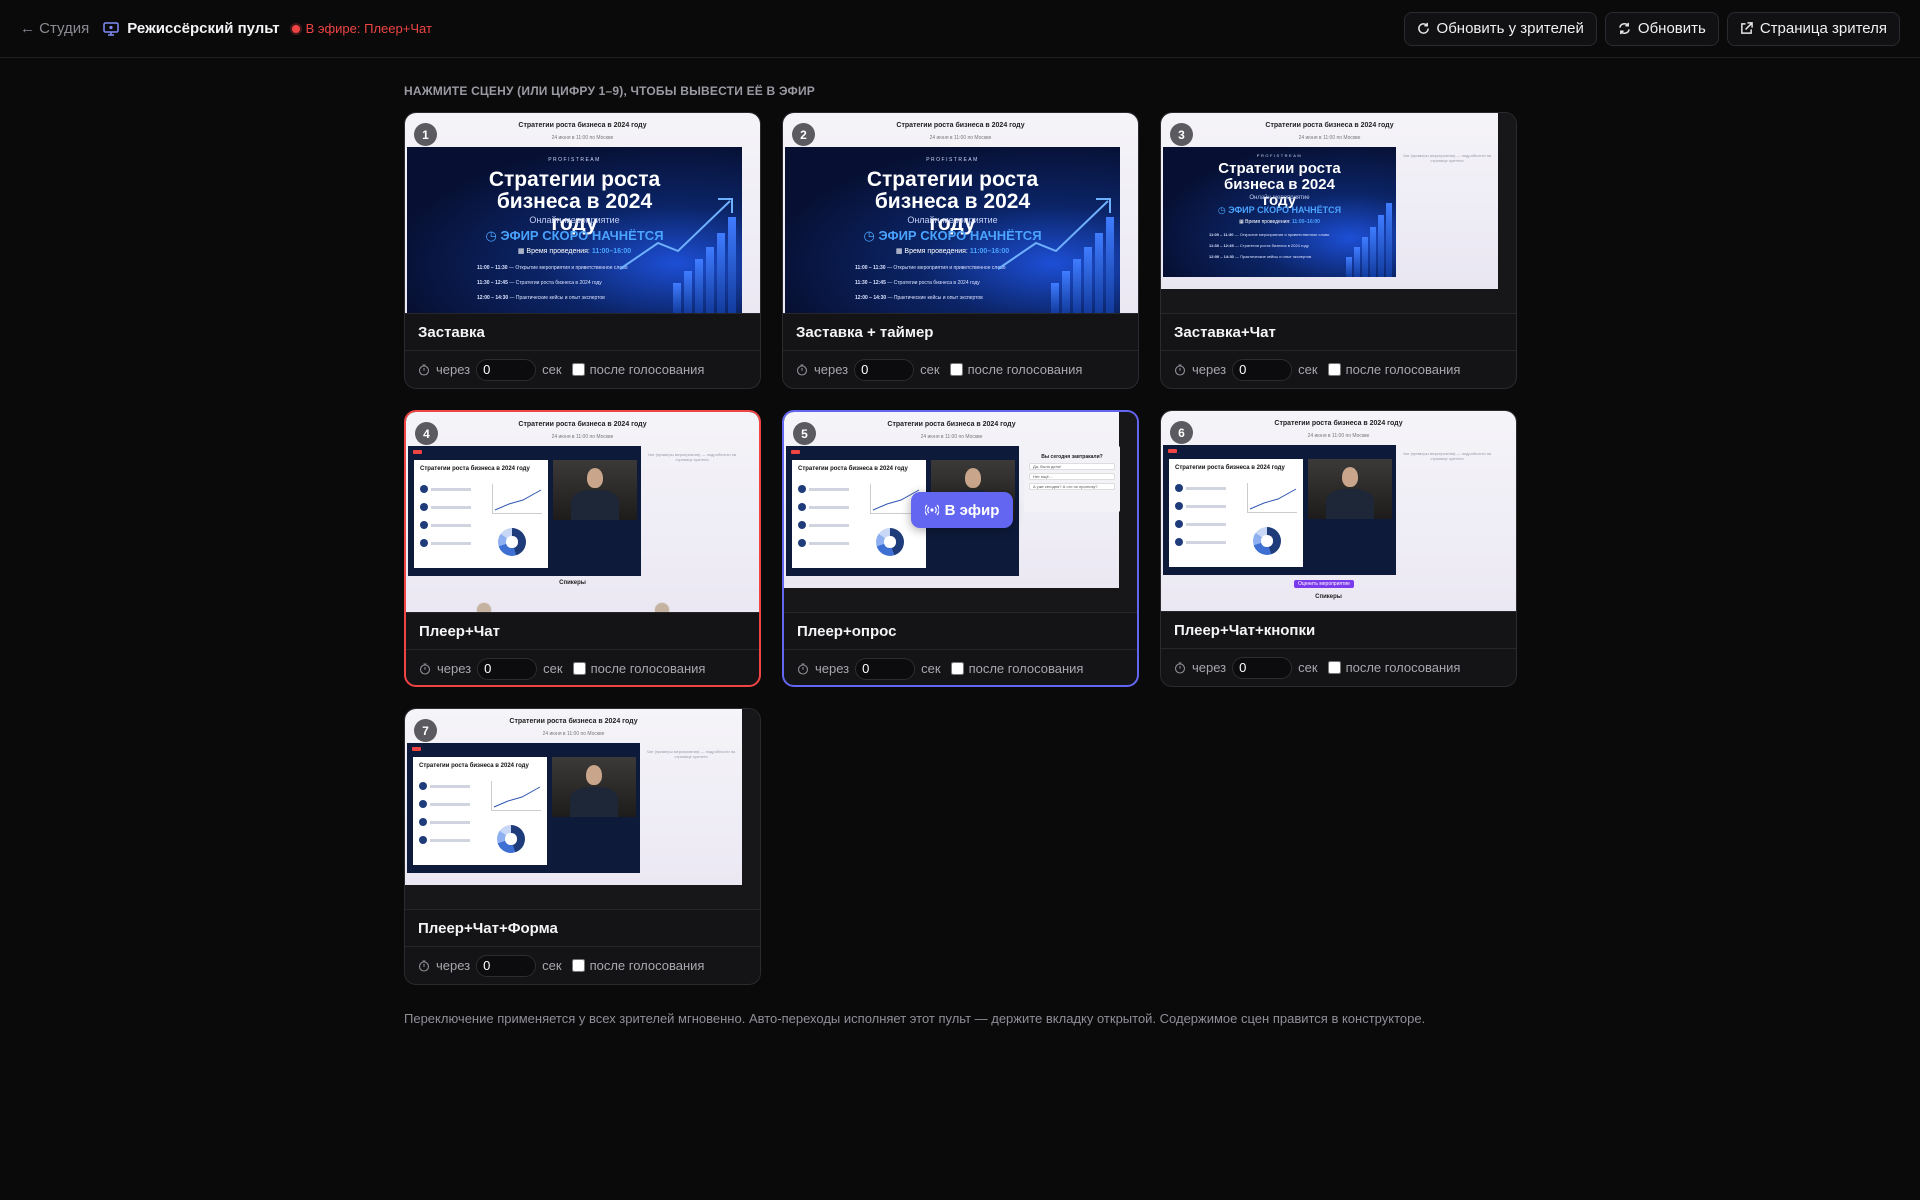 This screenshot has width=1920, height=1200. What do you see at coordinates (416, 749) in the screenshot?
I see `live-tag` at bounding box center [416, 749].